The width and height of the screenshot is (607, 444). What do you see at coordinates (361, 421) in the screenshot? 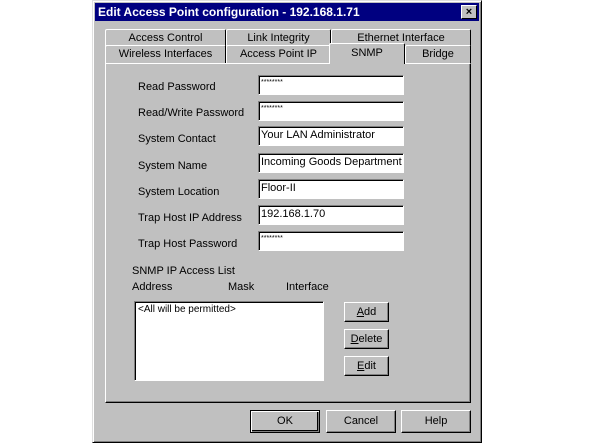
I see `cancel-button: Cancel` at bounding box center [361, 421].